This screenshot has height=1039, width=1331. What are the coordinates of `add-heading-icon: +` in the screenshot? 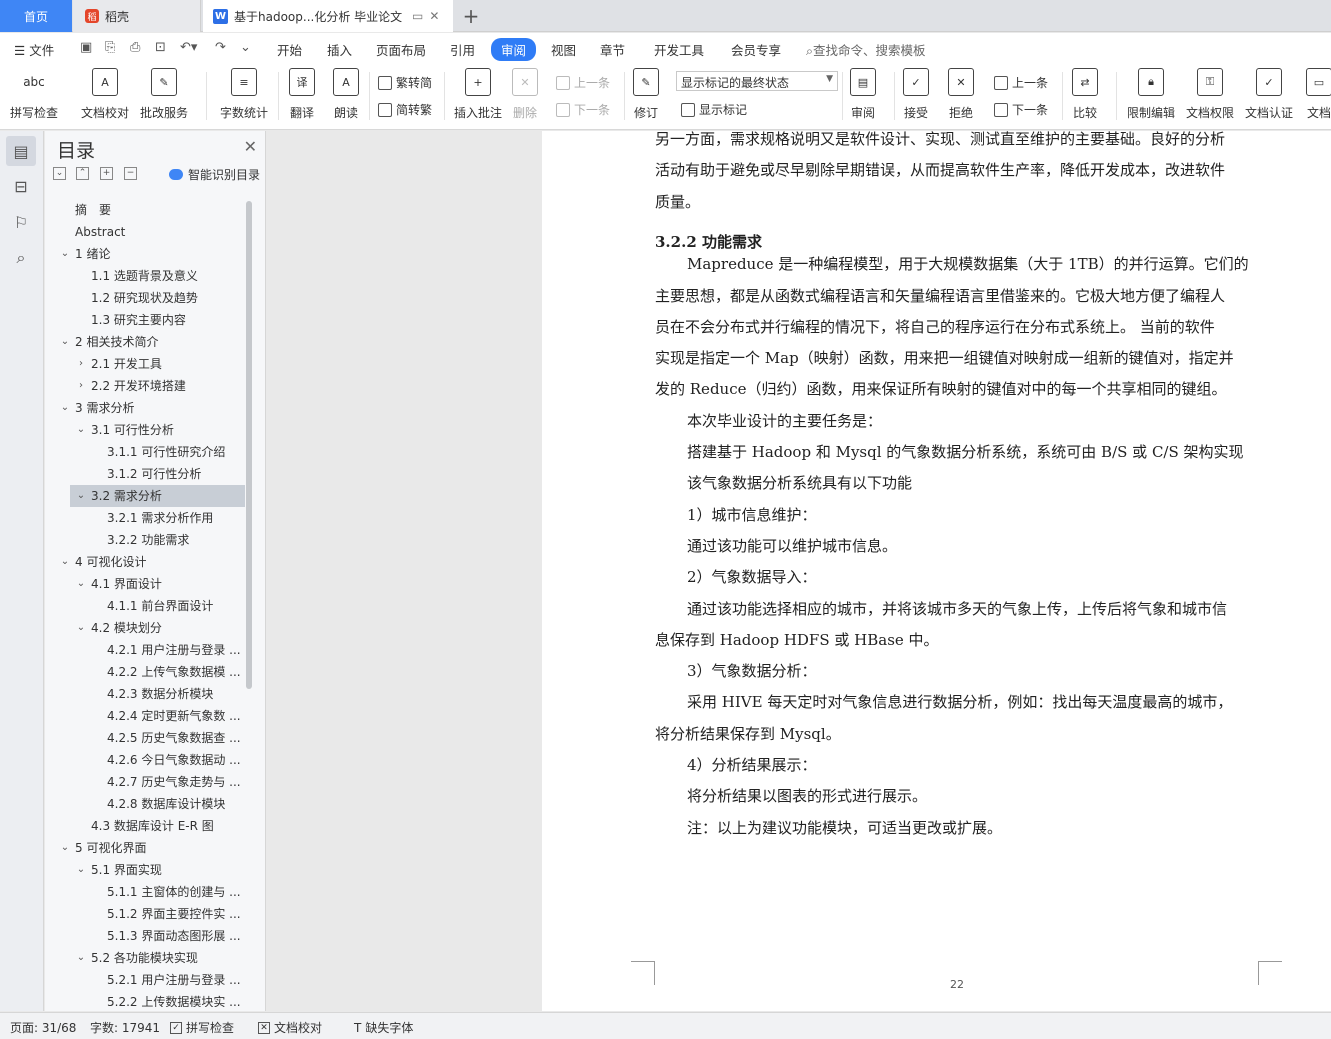 It's located at (106, 173).